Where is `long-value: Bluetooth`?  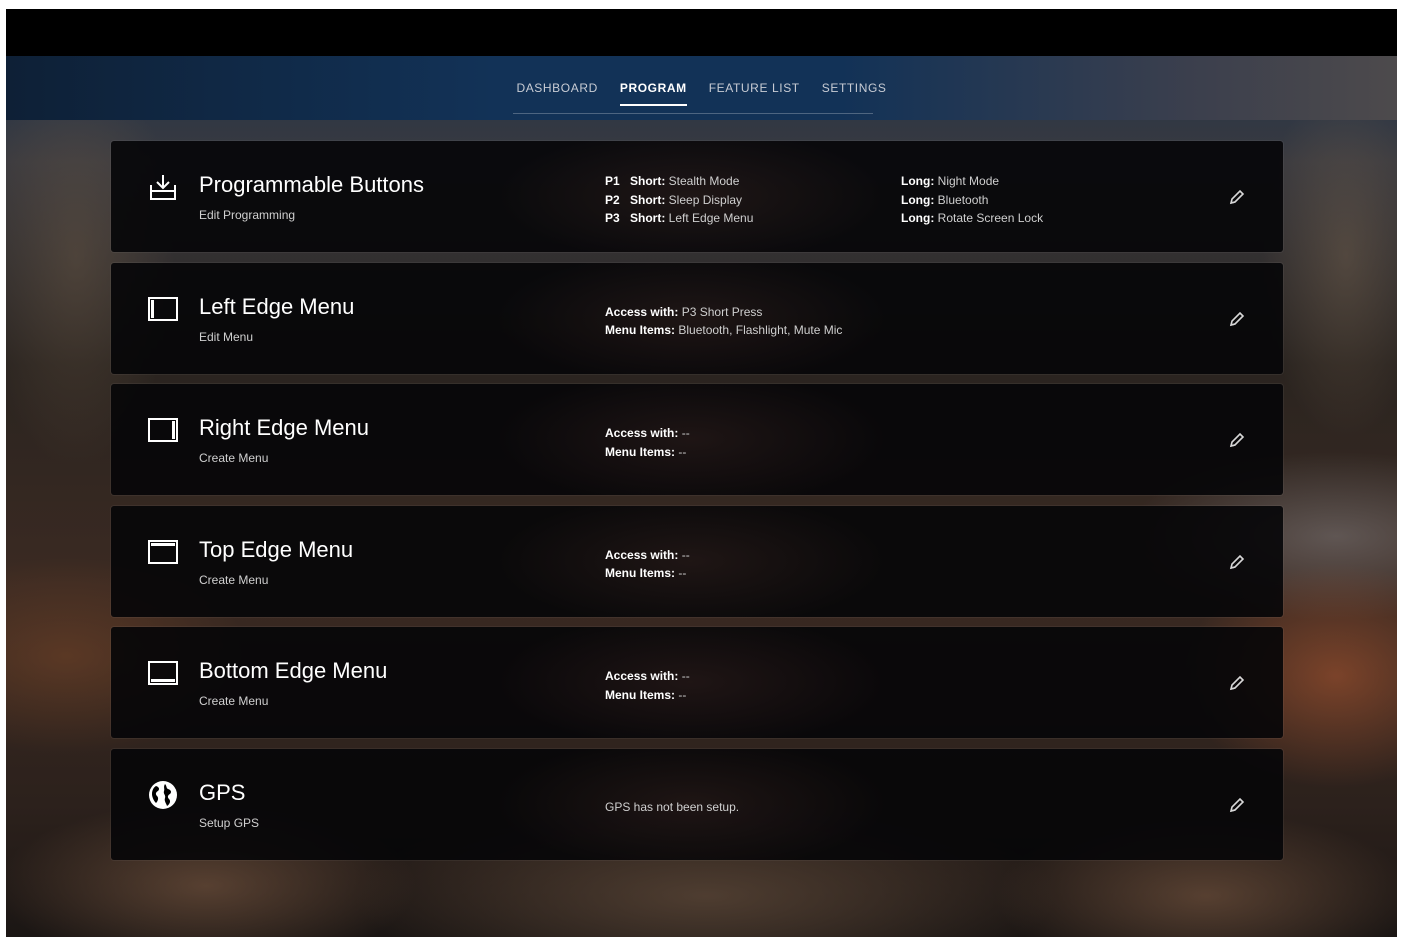 long-value: Bluetooth is located at coordinates (963, 199).